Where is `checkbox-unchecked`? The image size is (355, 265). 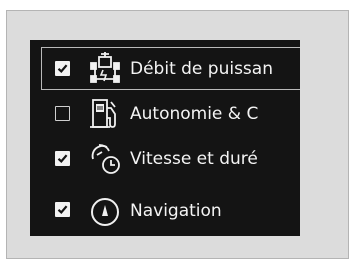 checkbox-unchecked is located at coordinates (62, 113).